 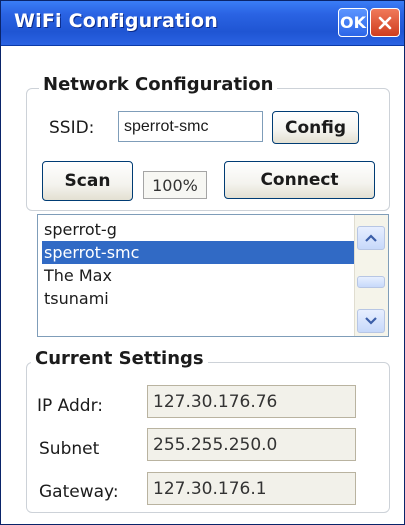 I want to click on chevron-up-icon, so click(x=371, y=238).